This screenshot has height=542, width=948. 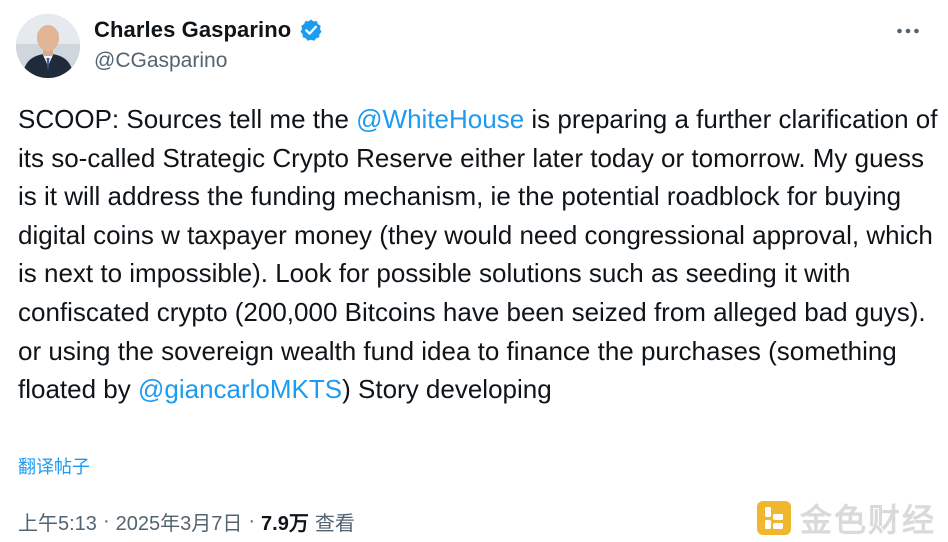 I want to click on author-name-row: Charles Gasparino, so click(x=208, y=30).